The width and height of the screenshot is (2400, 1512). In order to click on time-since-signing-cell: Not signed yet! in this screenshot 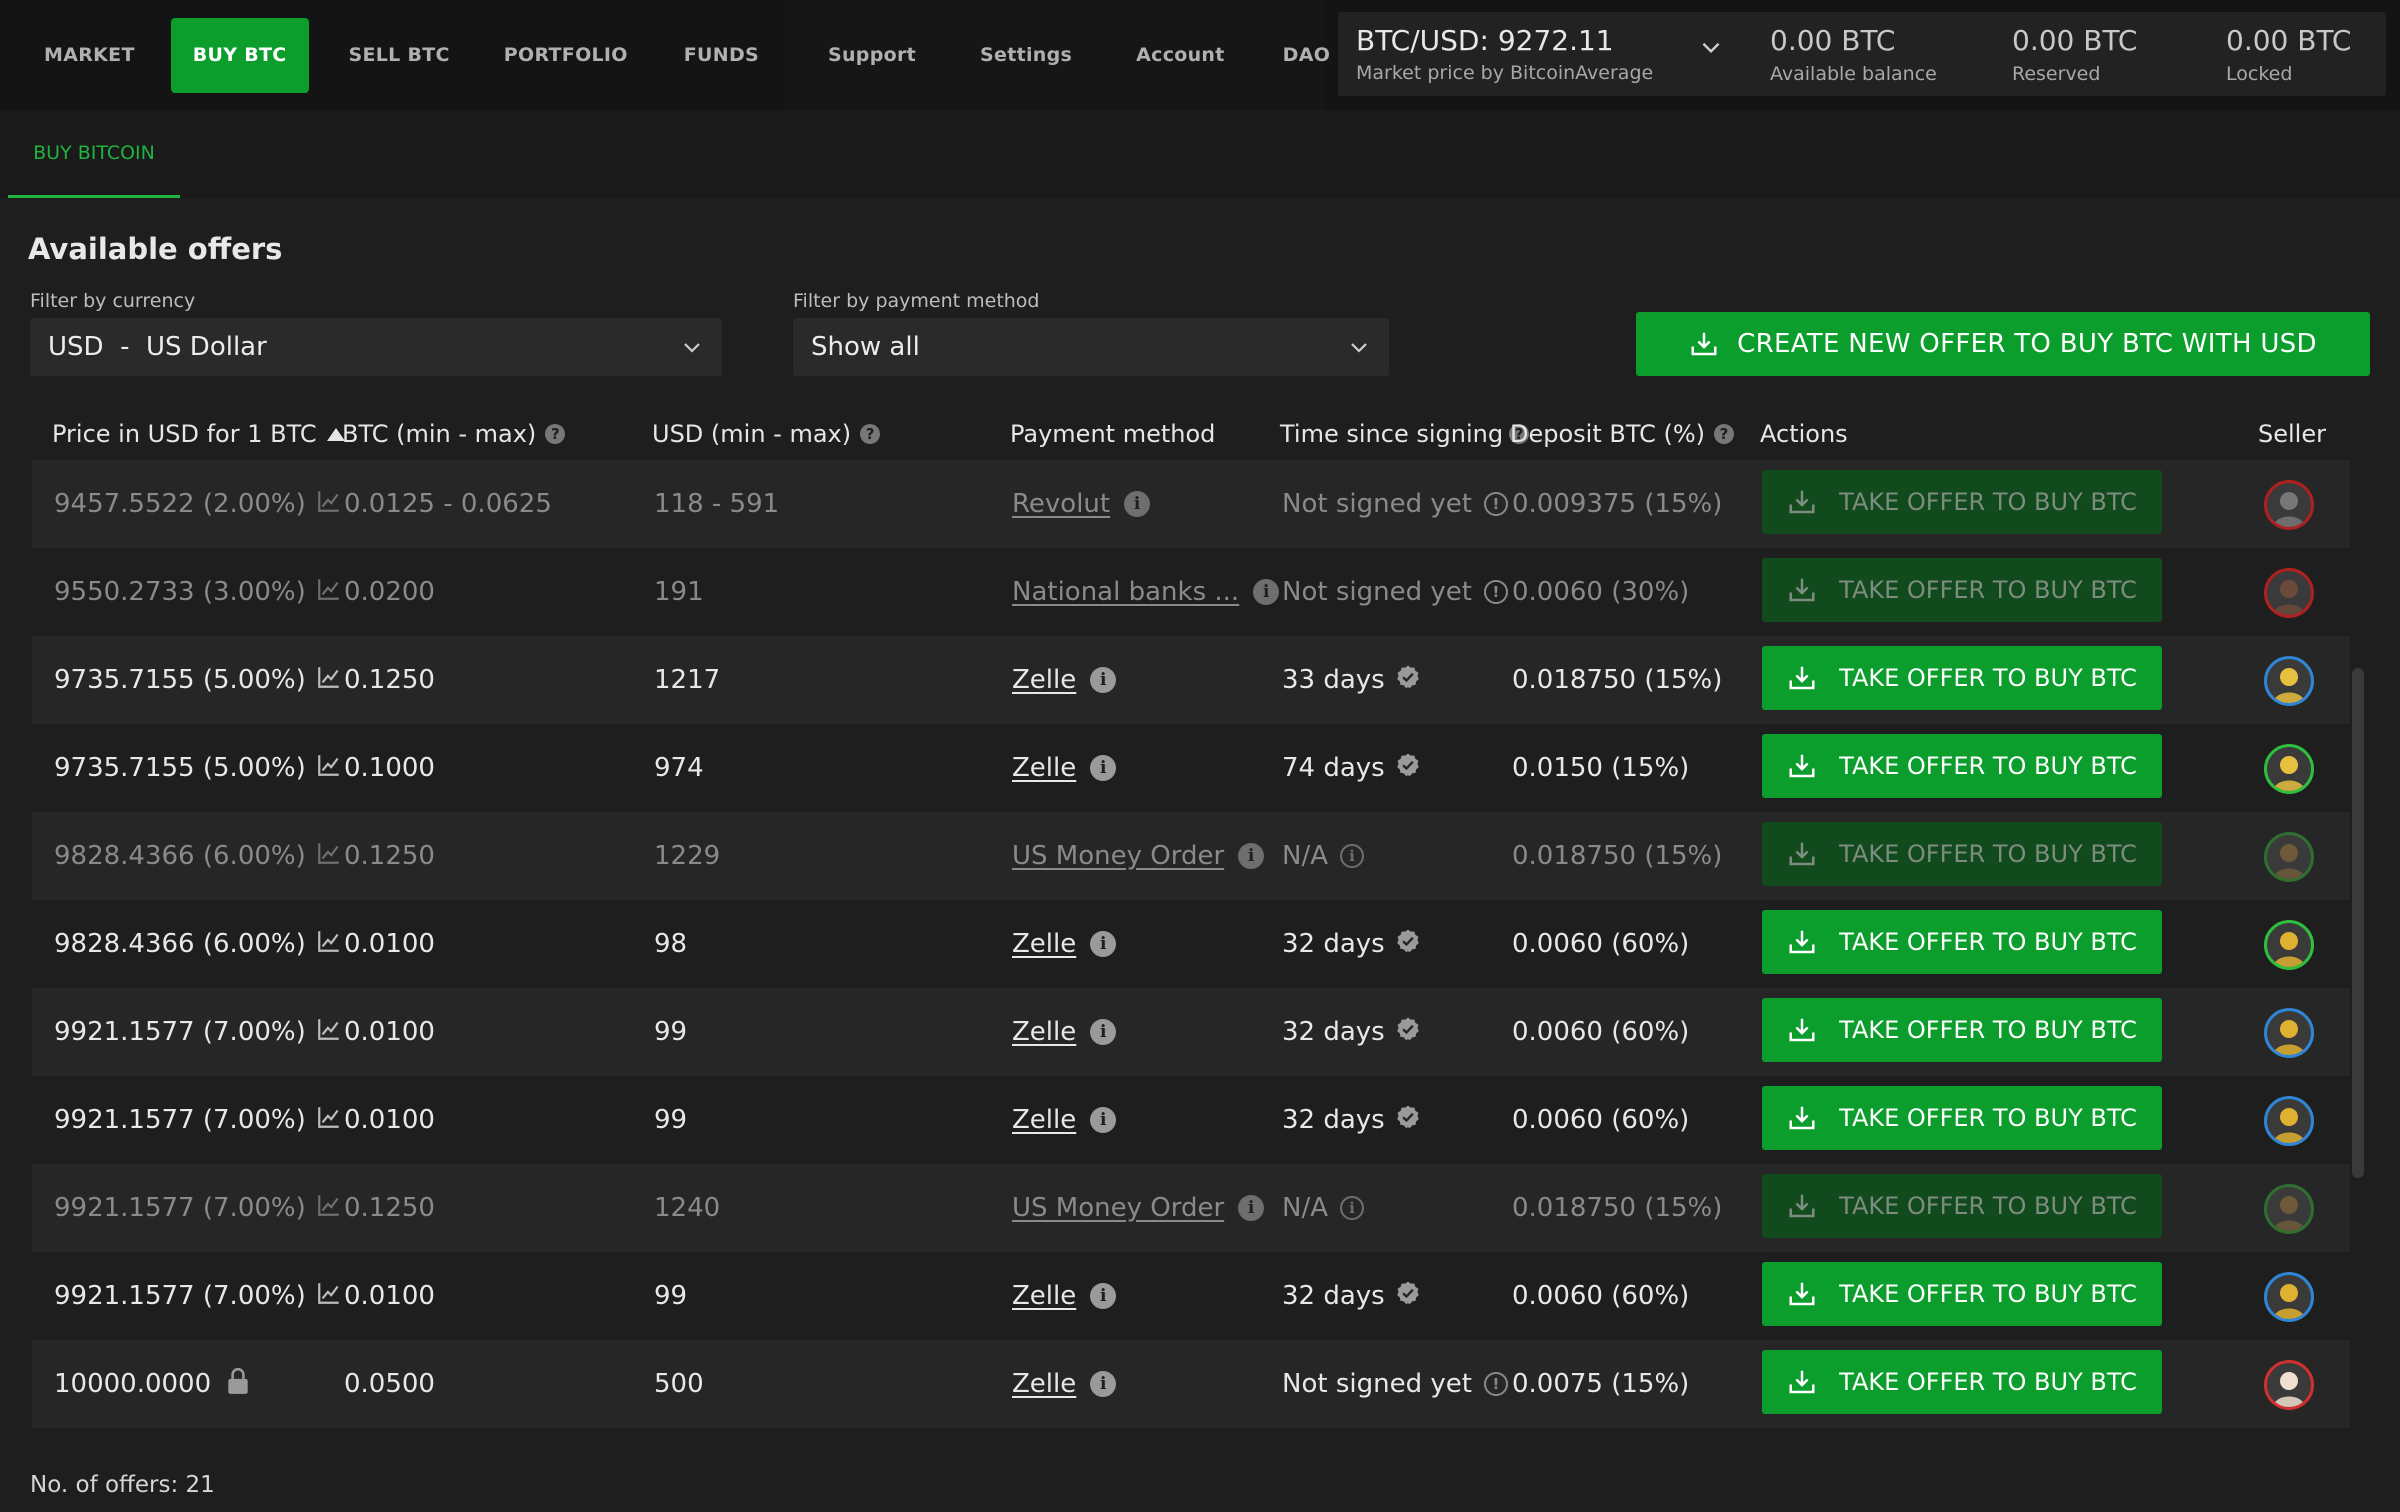, I will do `click(1395, 592)`.